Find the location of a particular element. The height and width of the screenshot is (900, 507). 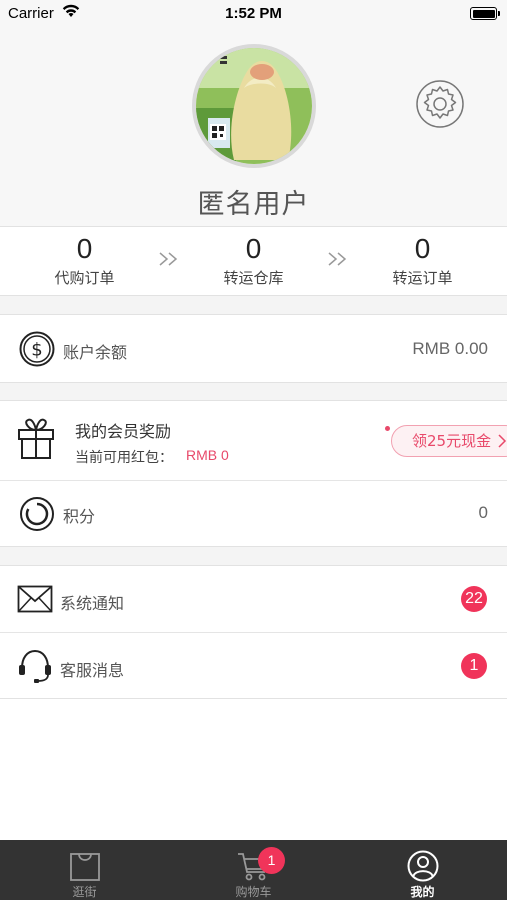

promo-dot is located at coordinates (387, 428).